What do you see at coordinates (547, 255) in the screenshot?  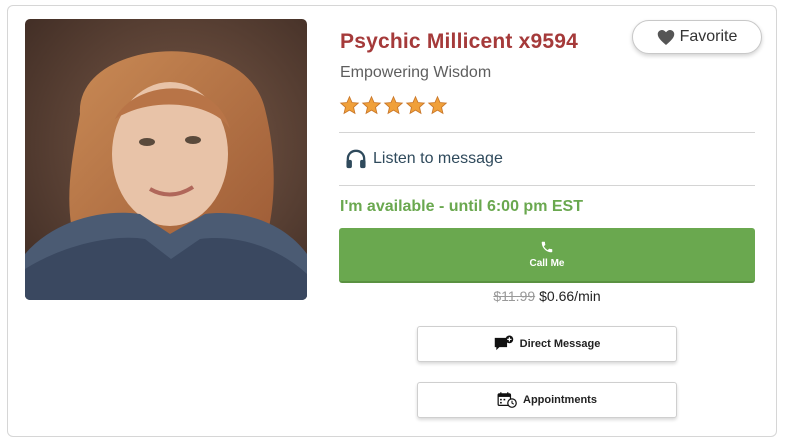 I see `call-me-button: Call Me` at bounding box center [547, 255].